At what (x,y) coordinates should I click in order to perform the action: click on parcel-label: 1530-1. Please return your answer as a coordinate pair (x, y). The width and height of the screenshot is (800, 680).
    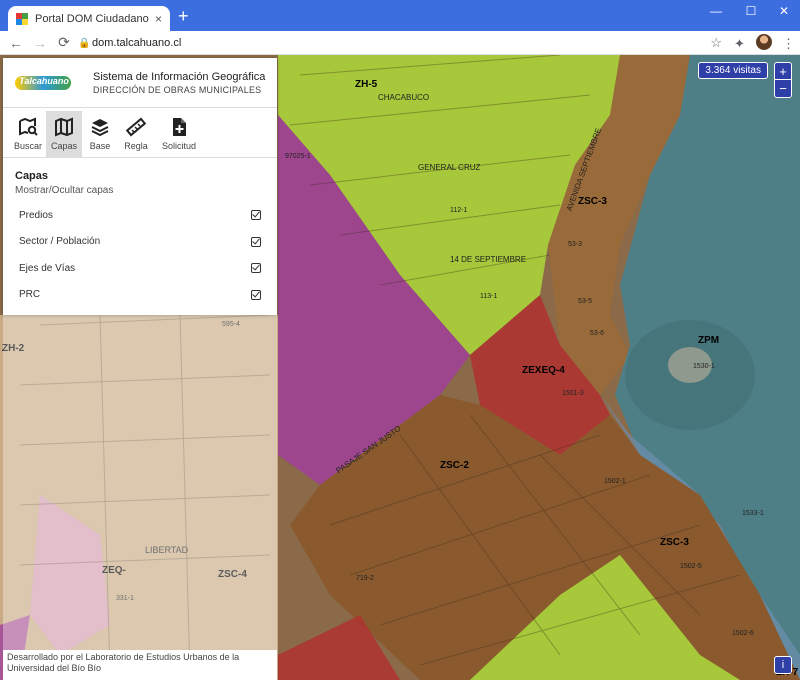
    Looking at the image, I should click on (704, 366).